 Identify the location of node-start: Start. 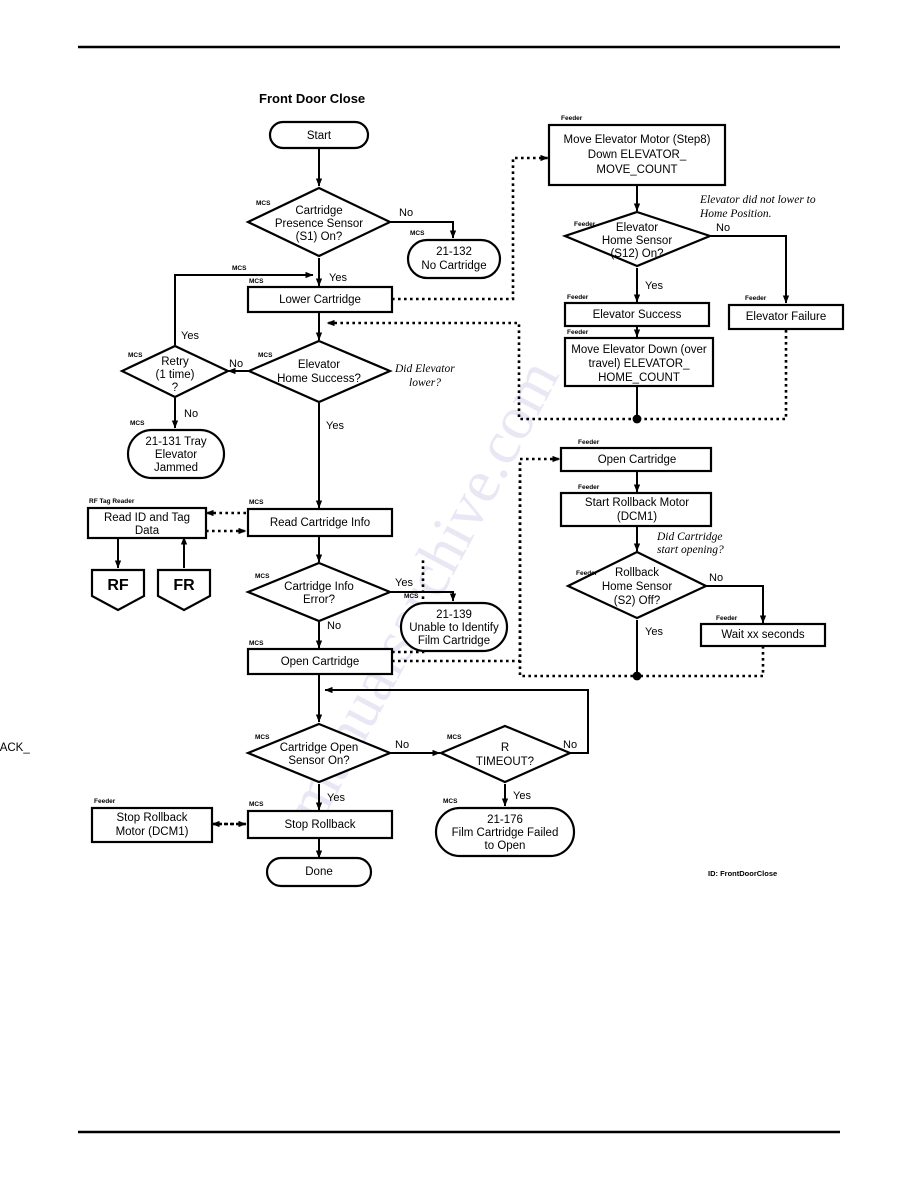
(319, 135).